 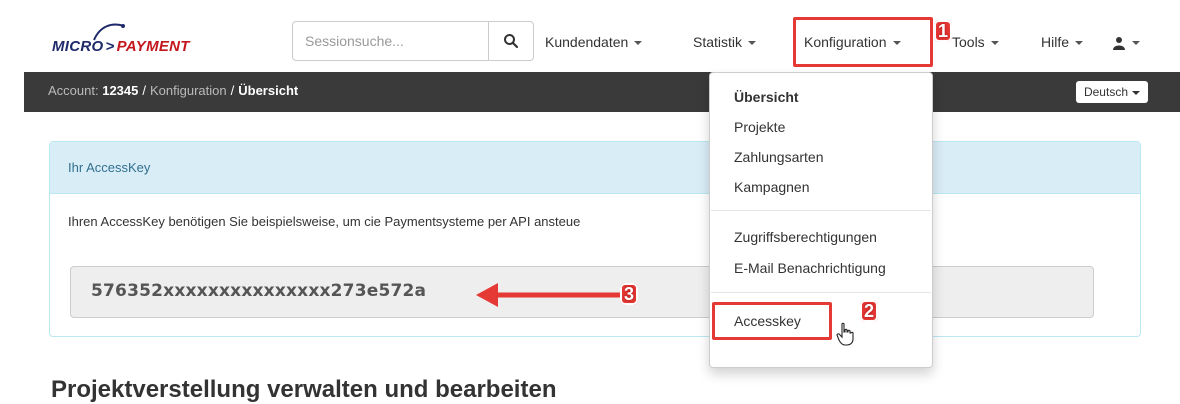 I want to click on step-badge-1-label: 1, so click(x=943, y=31).